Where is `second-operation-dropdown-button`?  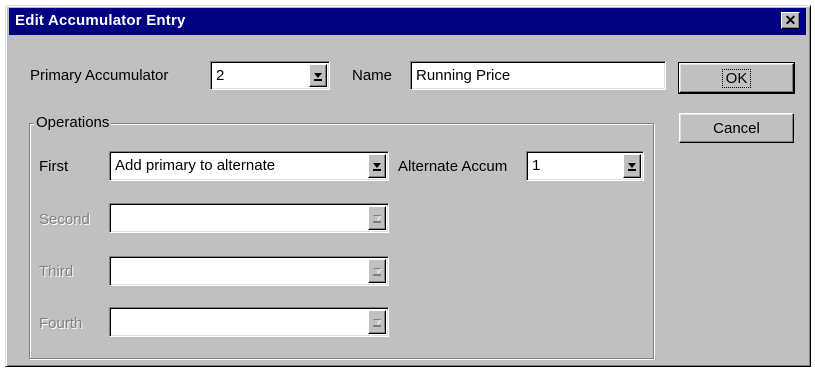 second-operation-dropdown-button is located at coordinates (377, 218).